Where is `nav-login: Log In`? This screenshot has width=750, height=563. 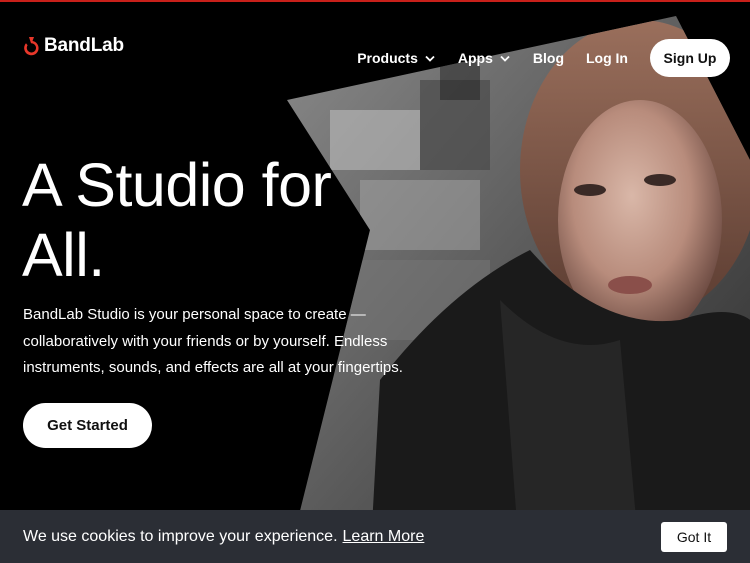
nav-login: Log In is located at coordinates (607, 58).